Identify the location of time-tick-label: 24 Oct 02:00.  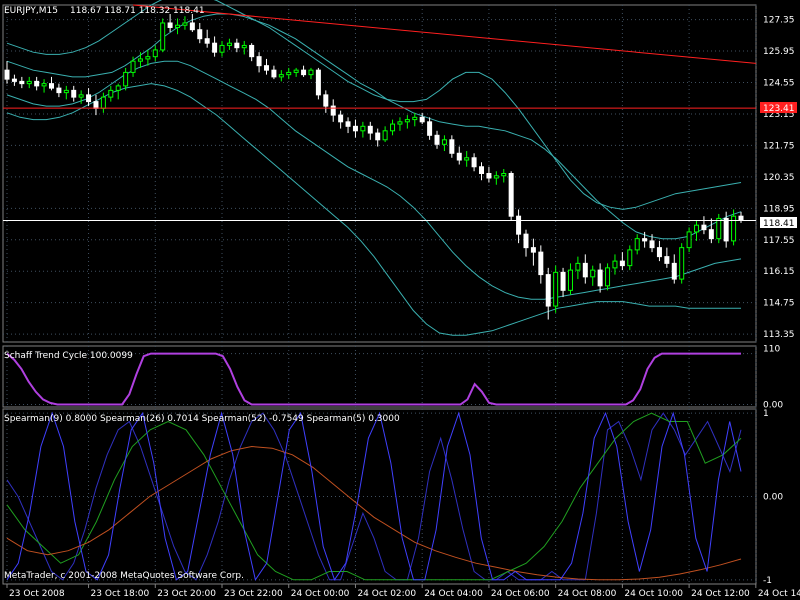
(386, 594).